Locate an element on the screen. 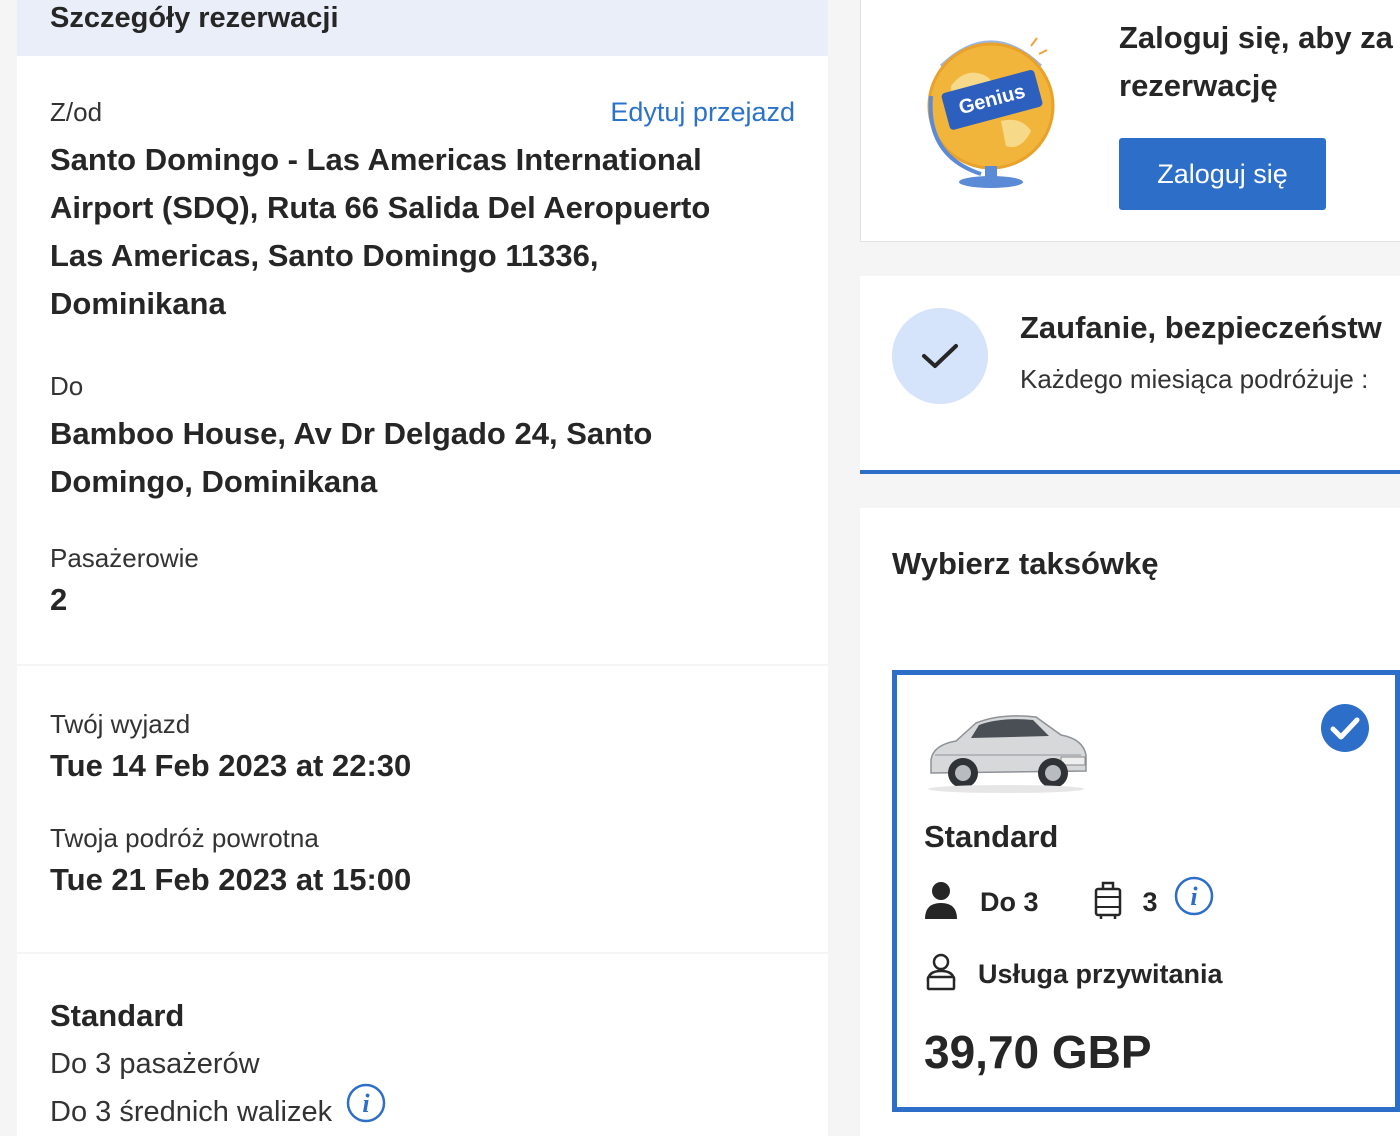  trust-subtitle: Każdego miesiąca podróżuje : is located at coordinates (1194, 379).